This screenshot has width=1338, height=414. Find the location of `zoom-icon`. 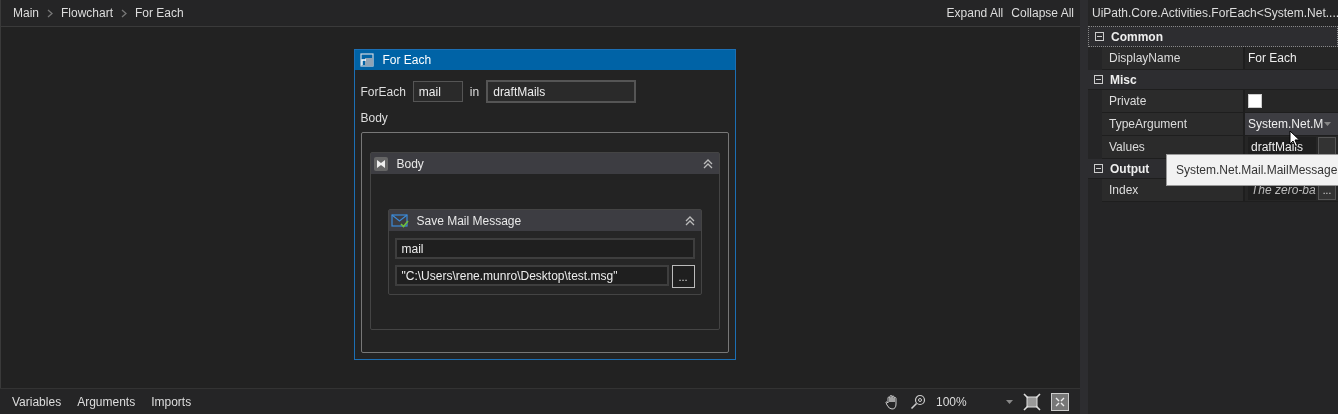

zoom-icon is located at coordinates (918, 401).